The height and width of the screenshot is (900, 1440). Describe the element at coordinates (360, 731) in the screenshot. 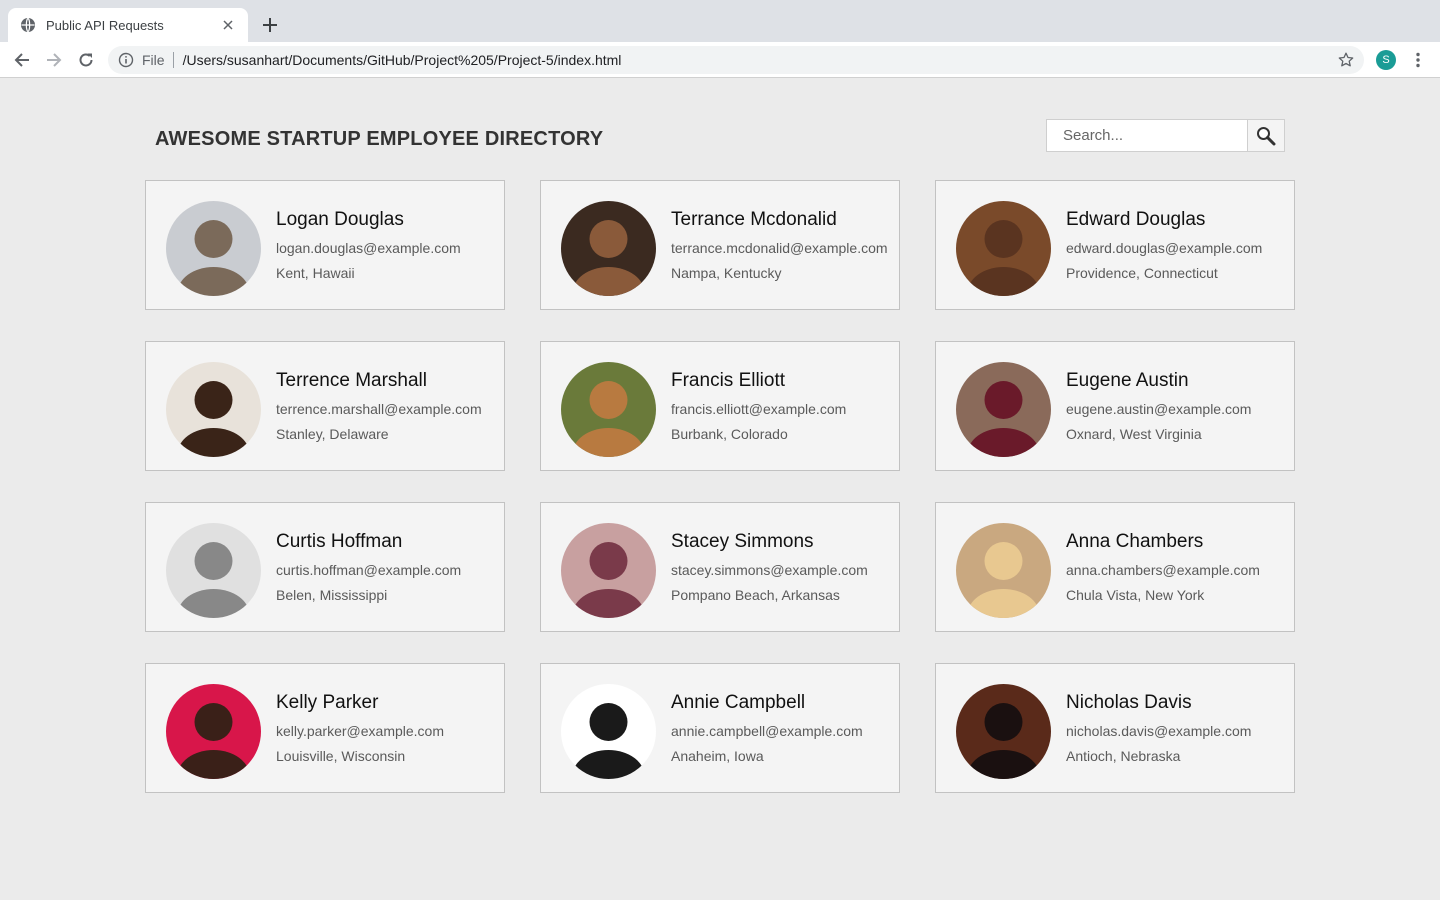

I see `employee-email: kelly.parker@example.com` at that location.